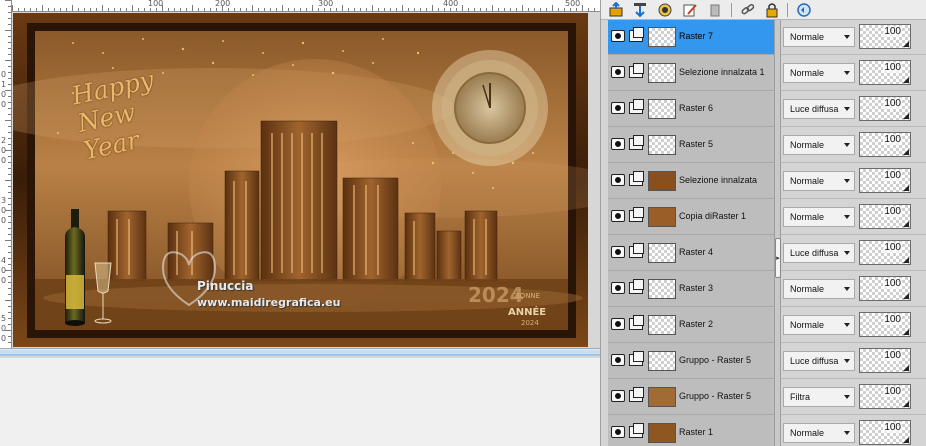 This screenshot has height=446, width=926. I want to click on blend-mode-value: Luce diffusa, so click(814, 109).